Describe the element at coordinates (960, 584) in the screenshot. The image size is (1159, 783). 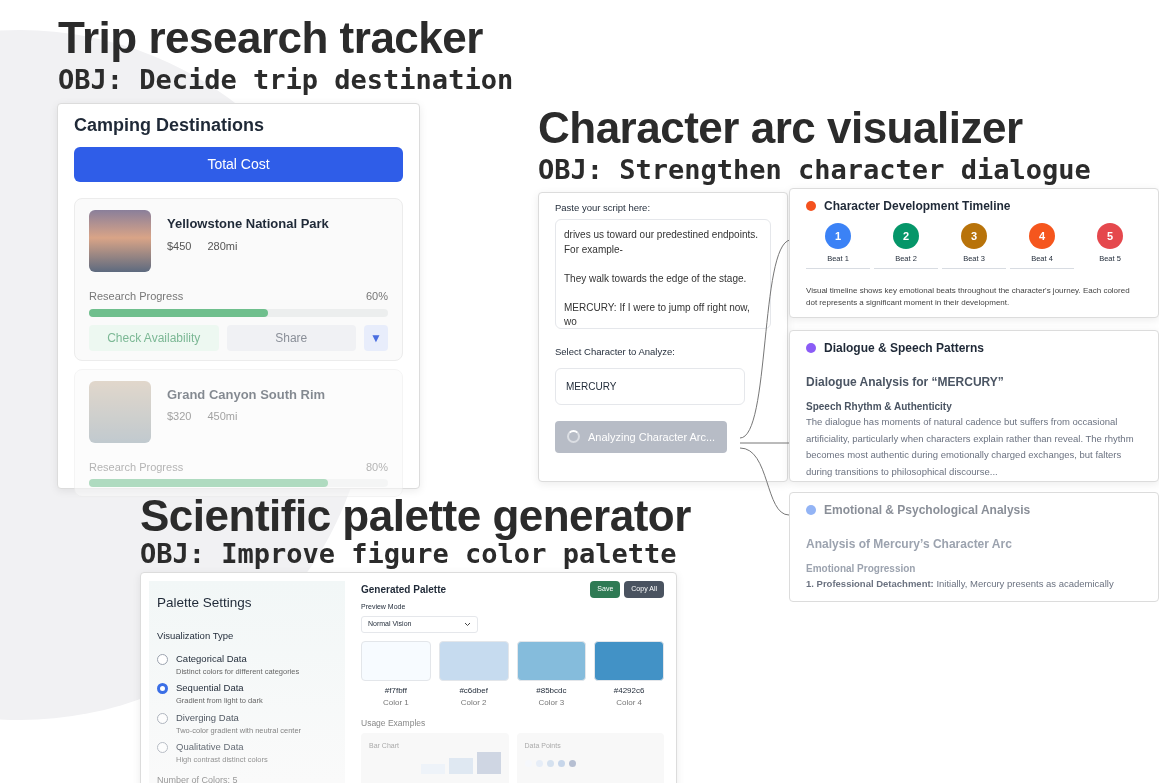
I see `analysis-text: 1. Professional Detachment: Initially, Mercury presents as academically` at that location.